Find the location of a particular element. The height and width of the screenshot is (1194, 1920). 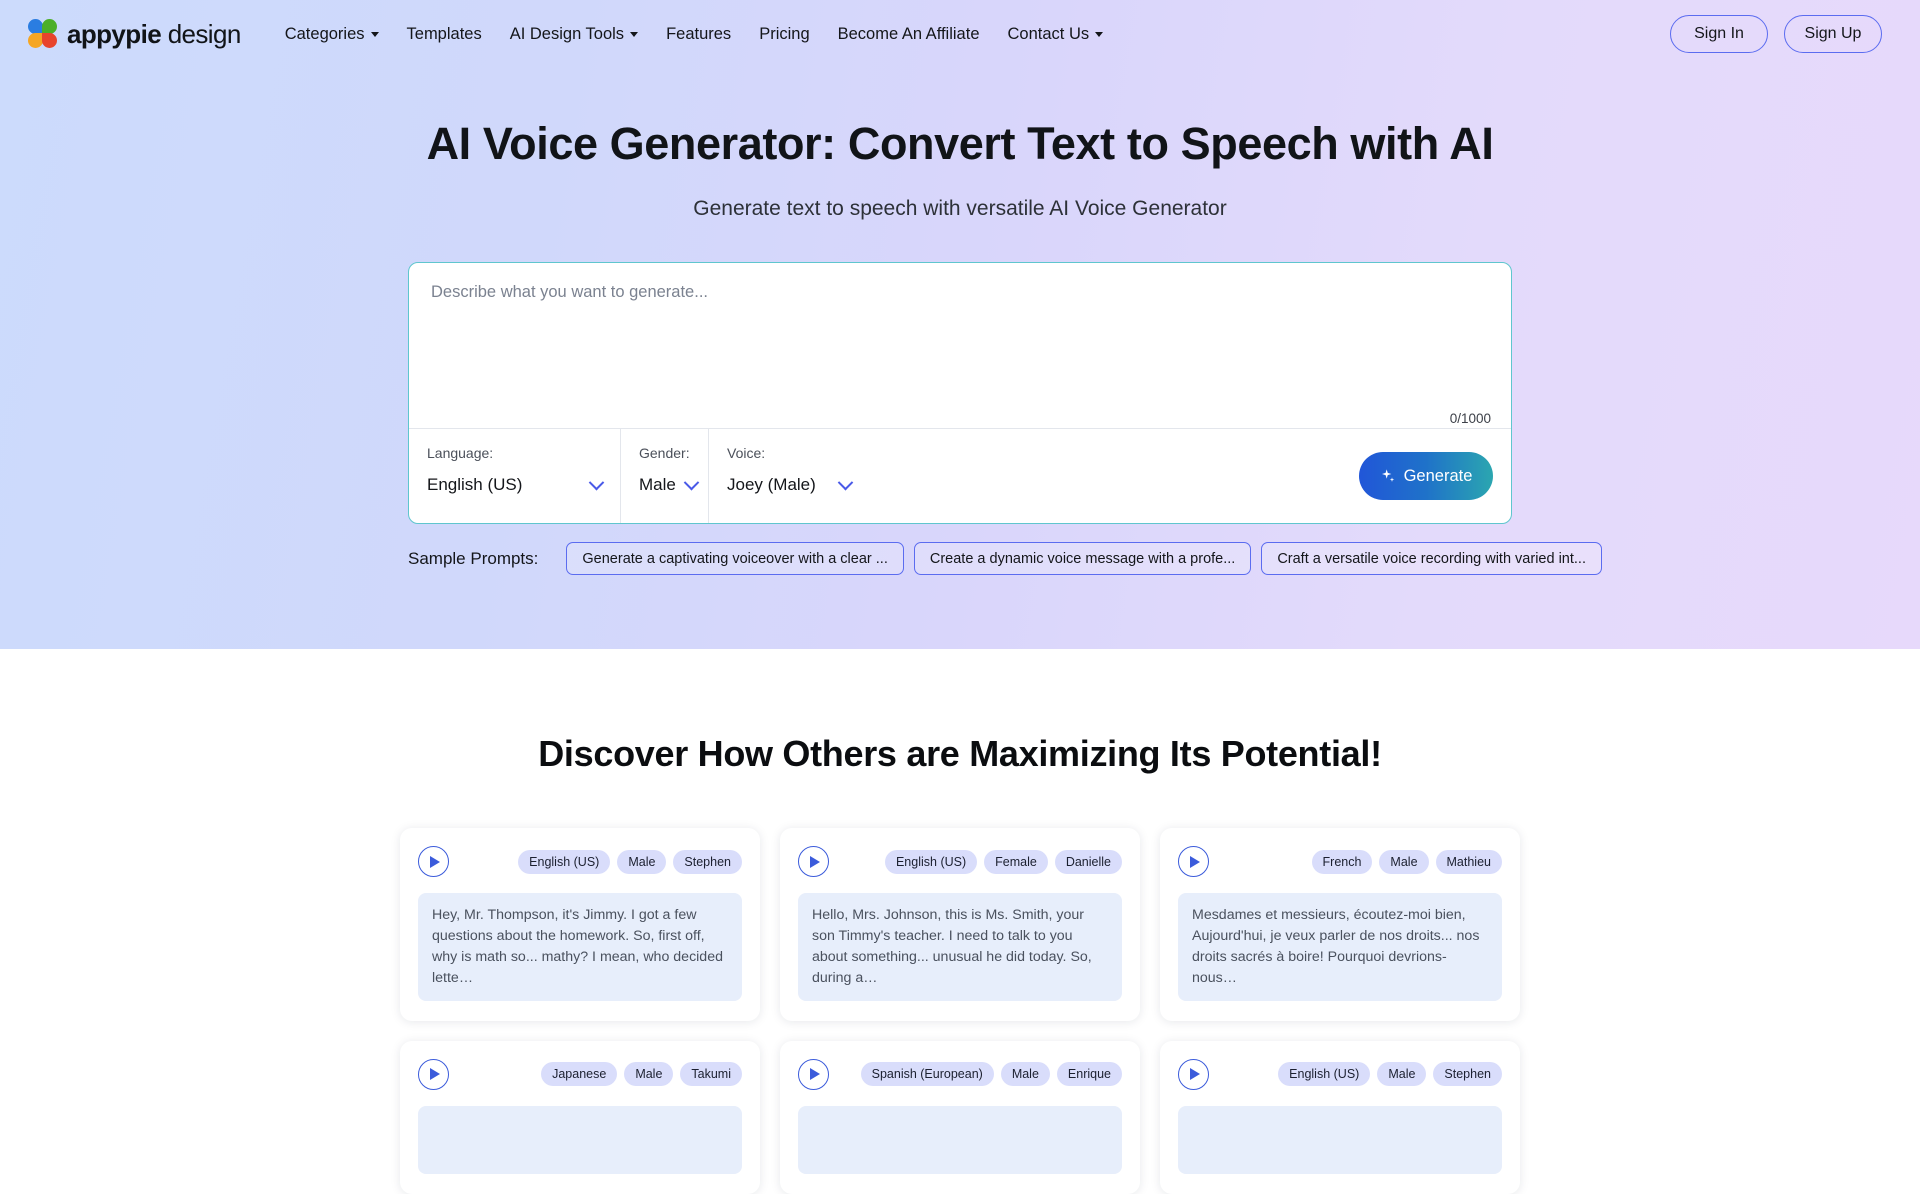

brand-name-bold: appypie is located at coordinates (114, 33).